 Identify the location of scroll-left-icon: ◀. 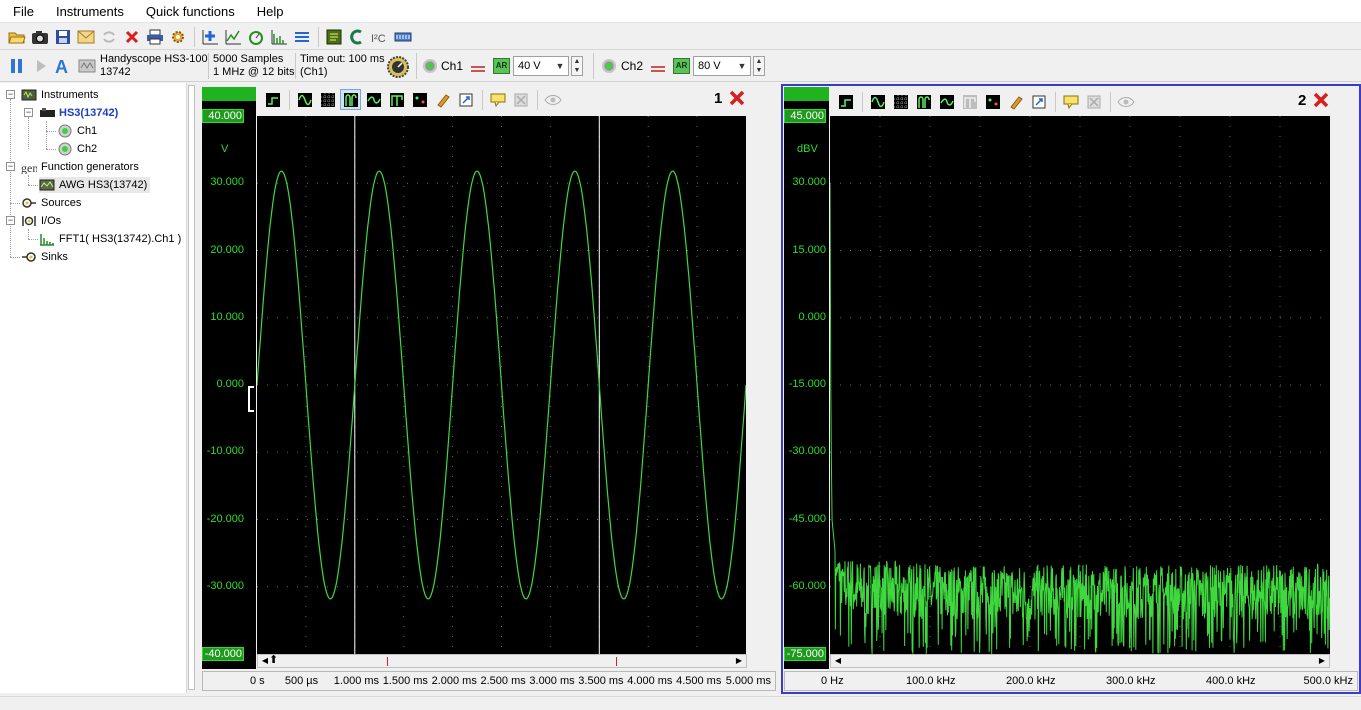
(838, 661).